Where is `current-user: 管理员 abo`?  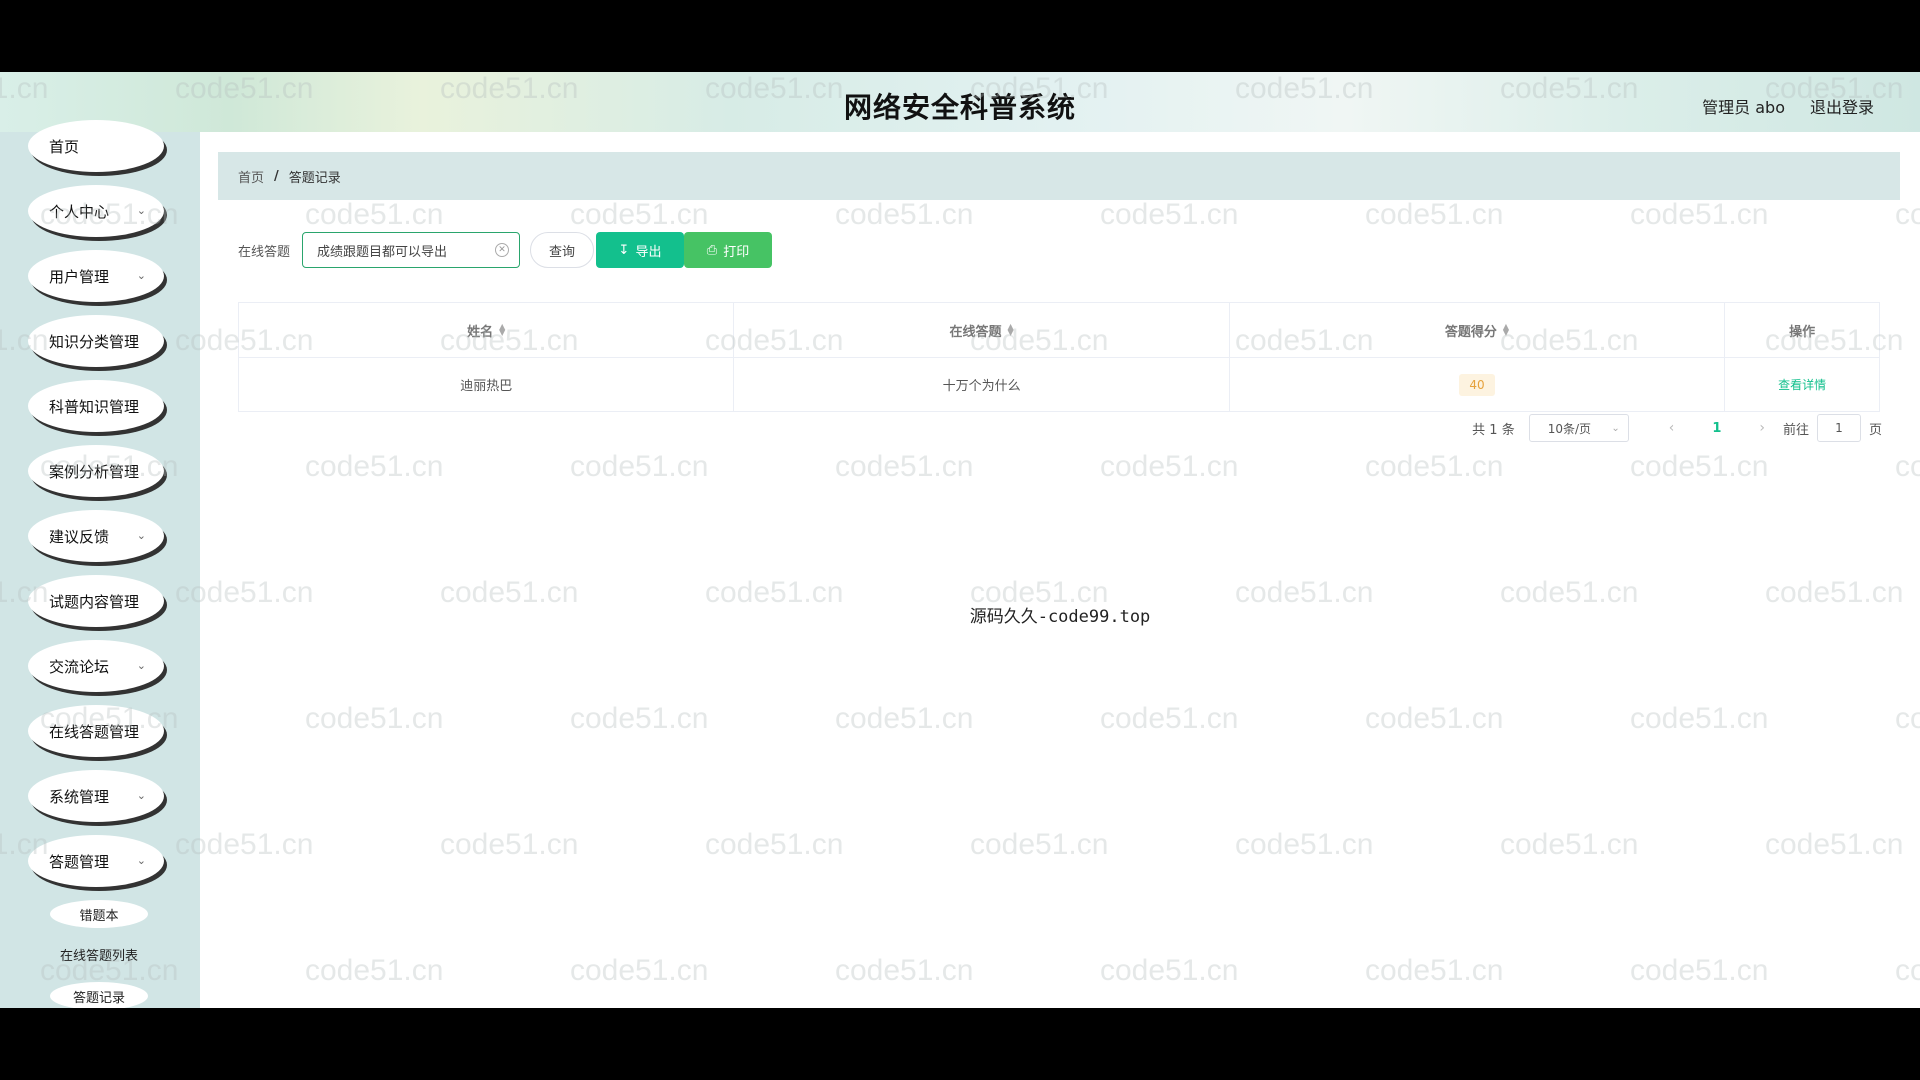
current-user: 管理员 abo is located at coordinates (1743, 107).